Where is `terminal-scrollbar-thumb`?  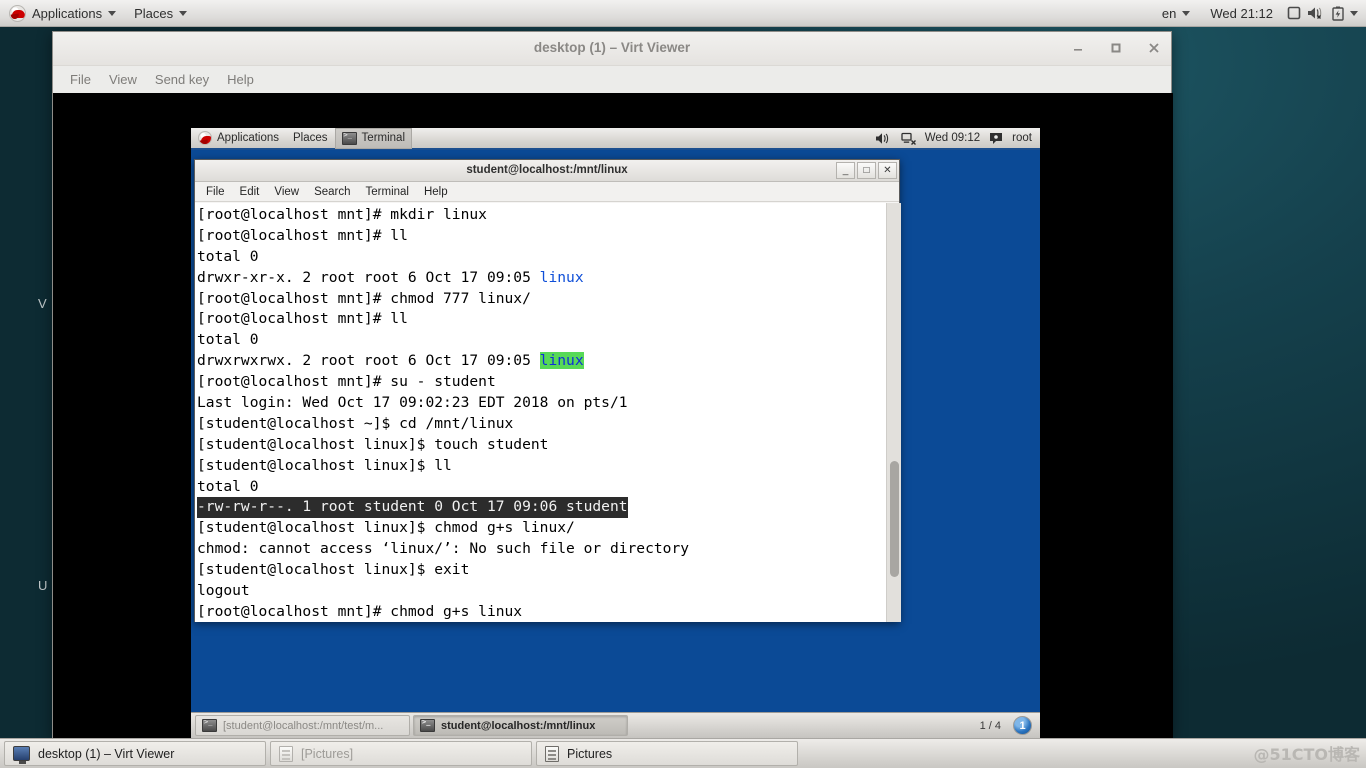
terminal-scrollbar-thumb is located at coordinates (894, 519).